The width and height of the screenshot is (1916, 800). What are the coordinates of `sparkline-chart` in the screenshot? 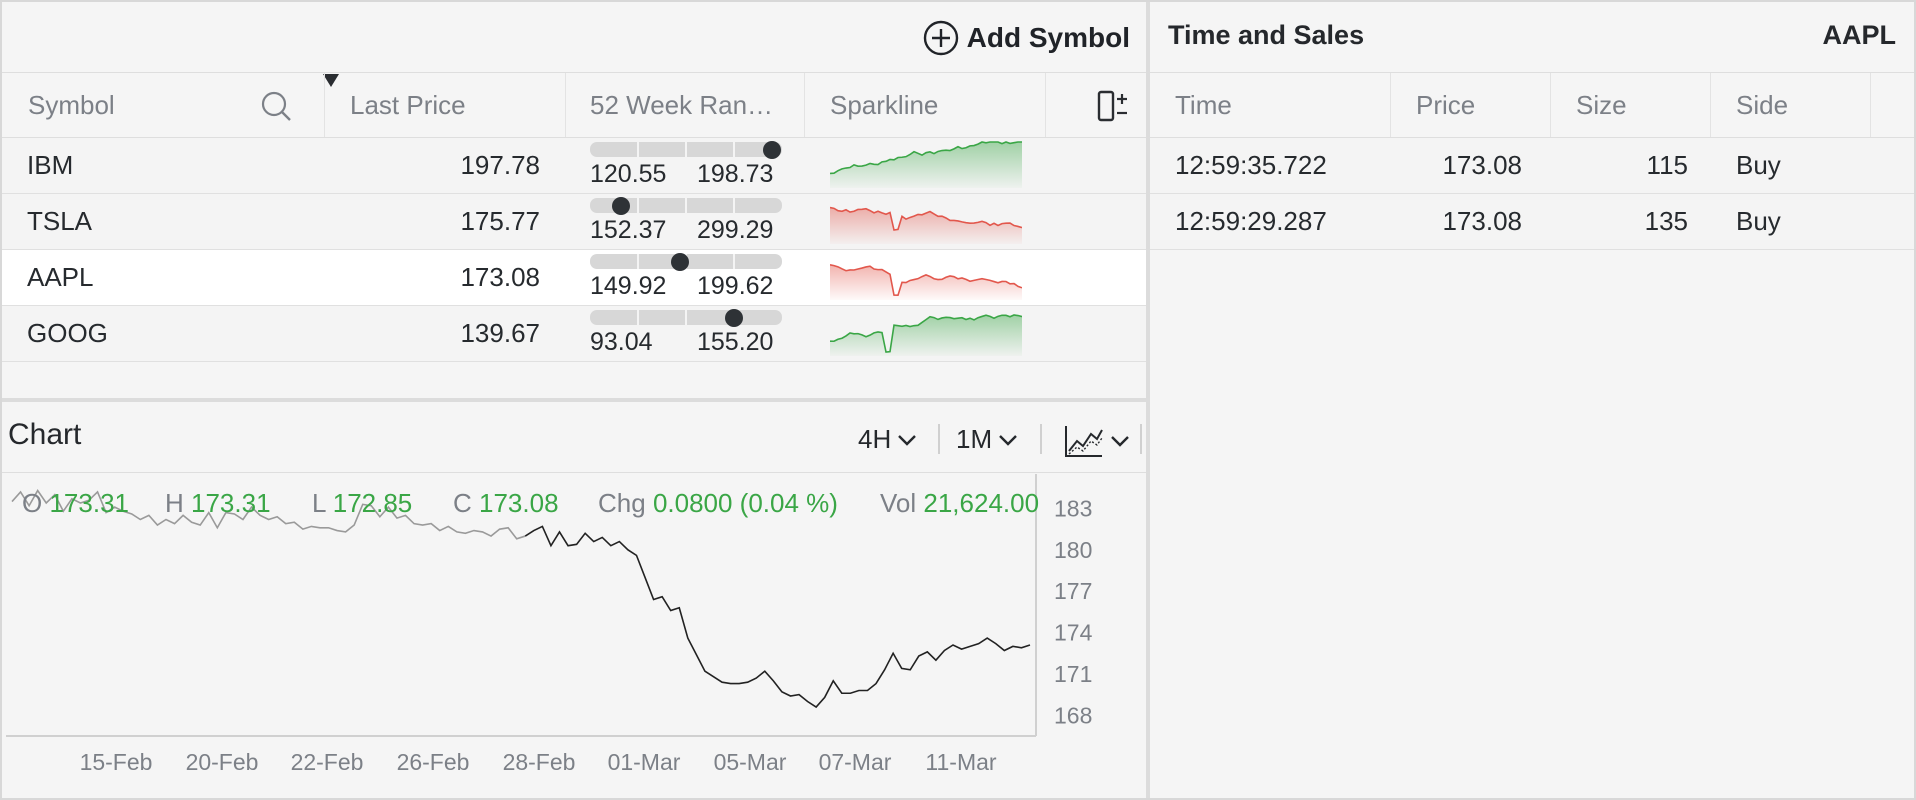 It's located at (926, 281).